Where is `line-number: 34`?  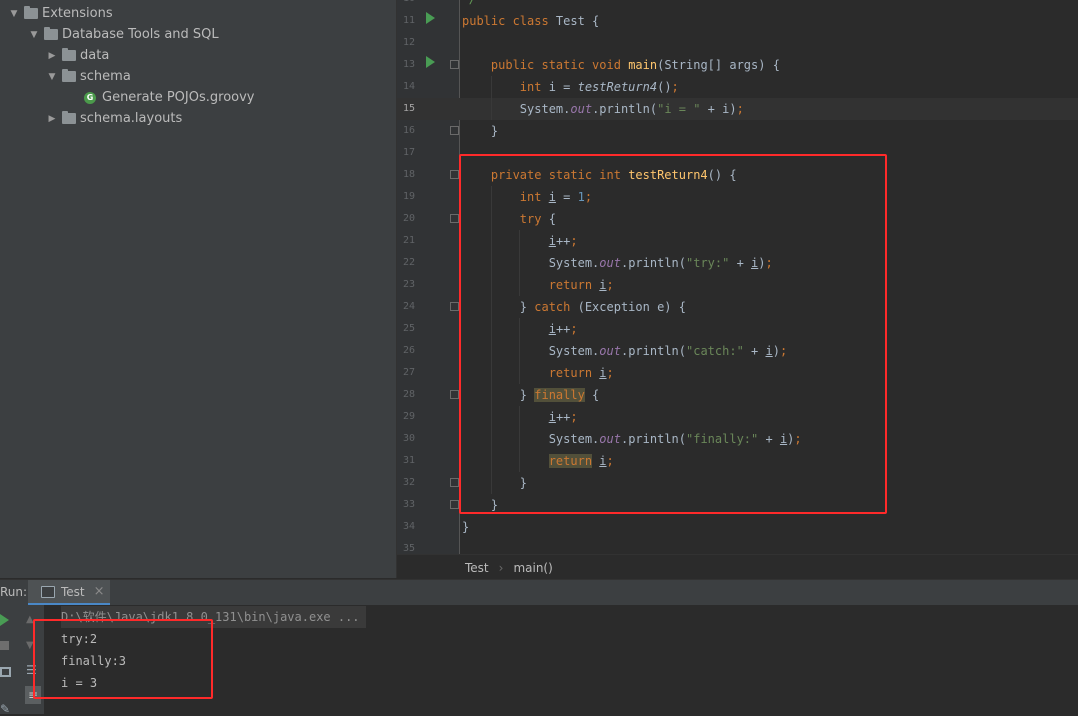 line-number: 34 is located at coordinates (408, 526).